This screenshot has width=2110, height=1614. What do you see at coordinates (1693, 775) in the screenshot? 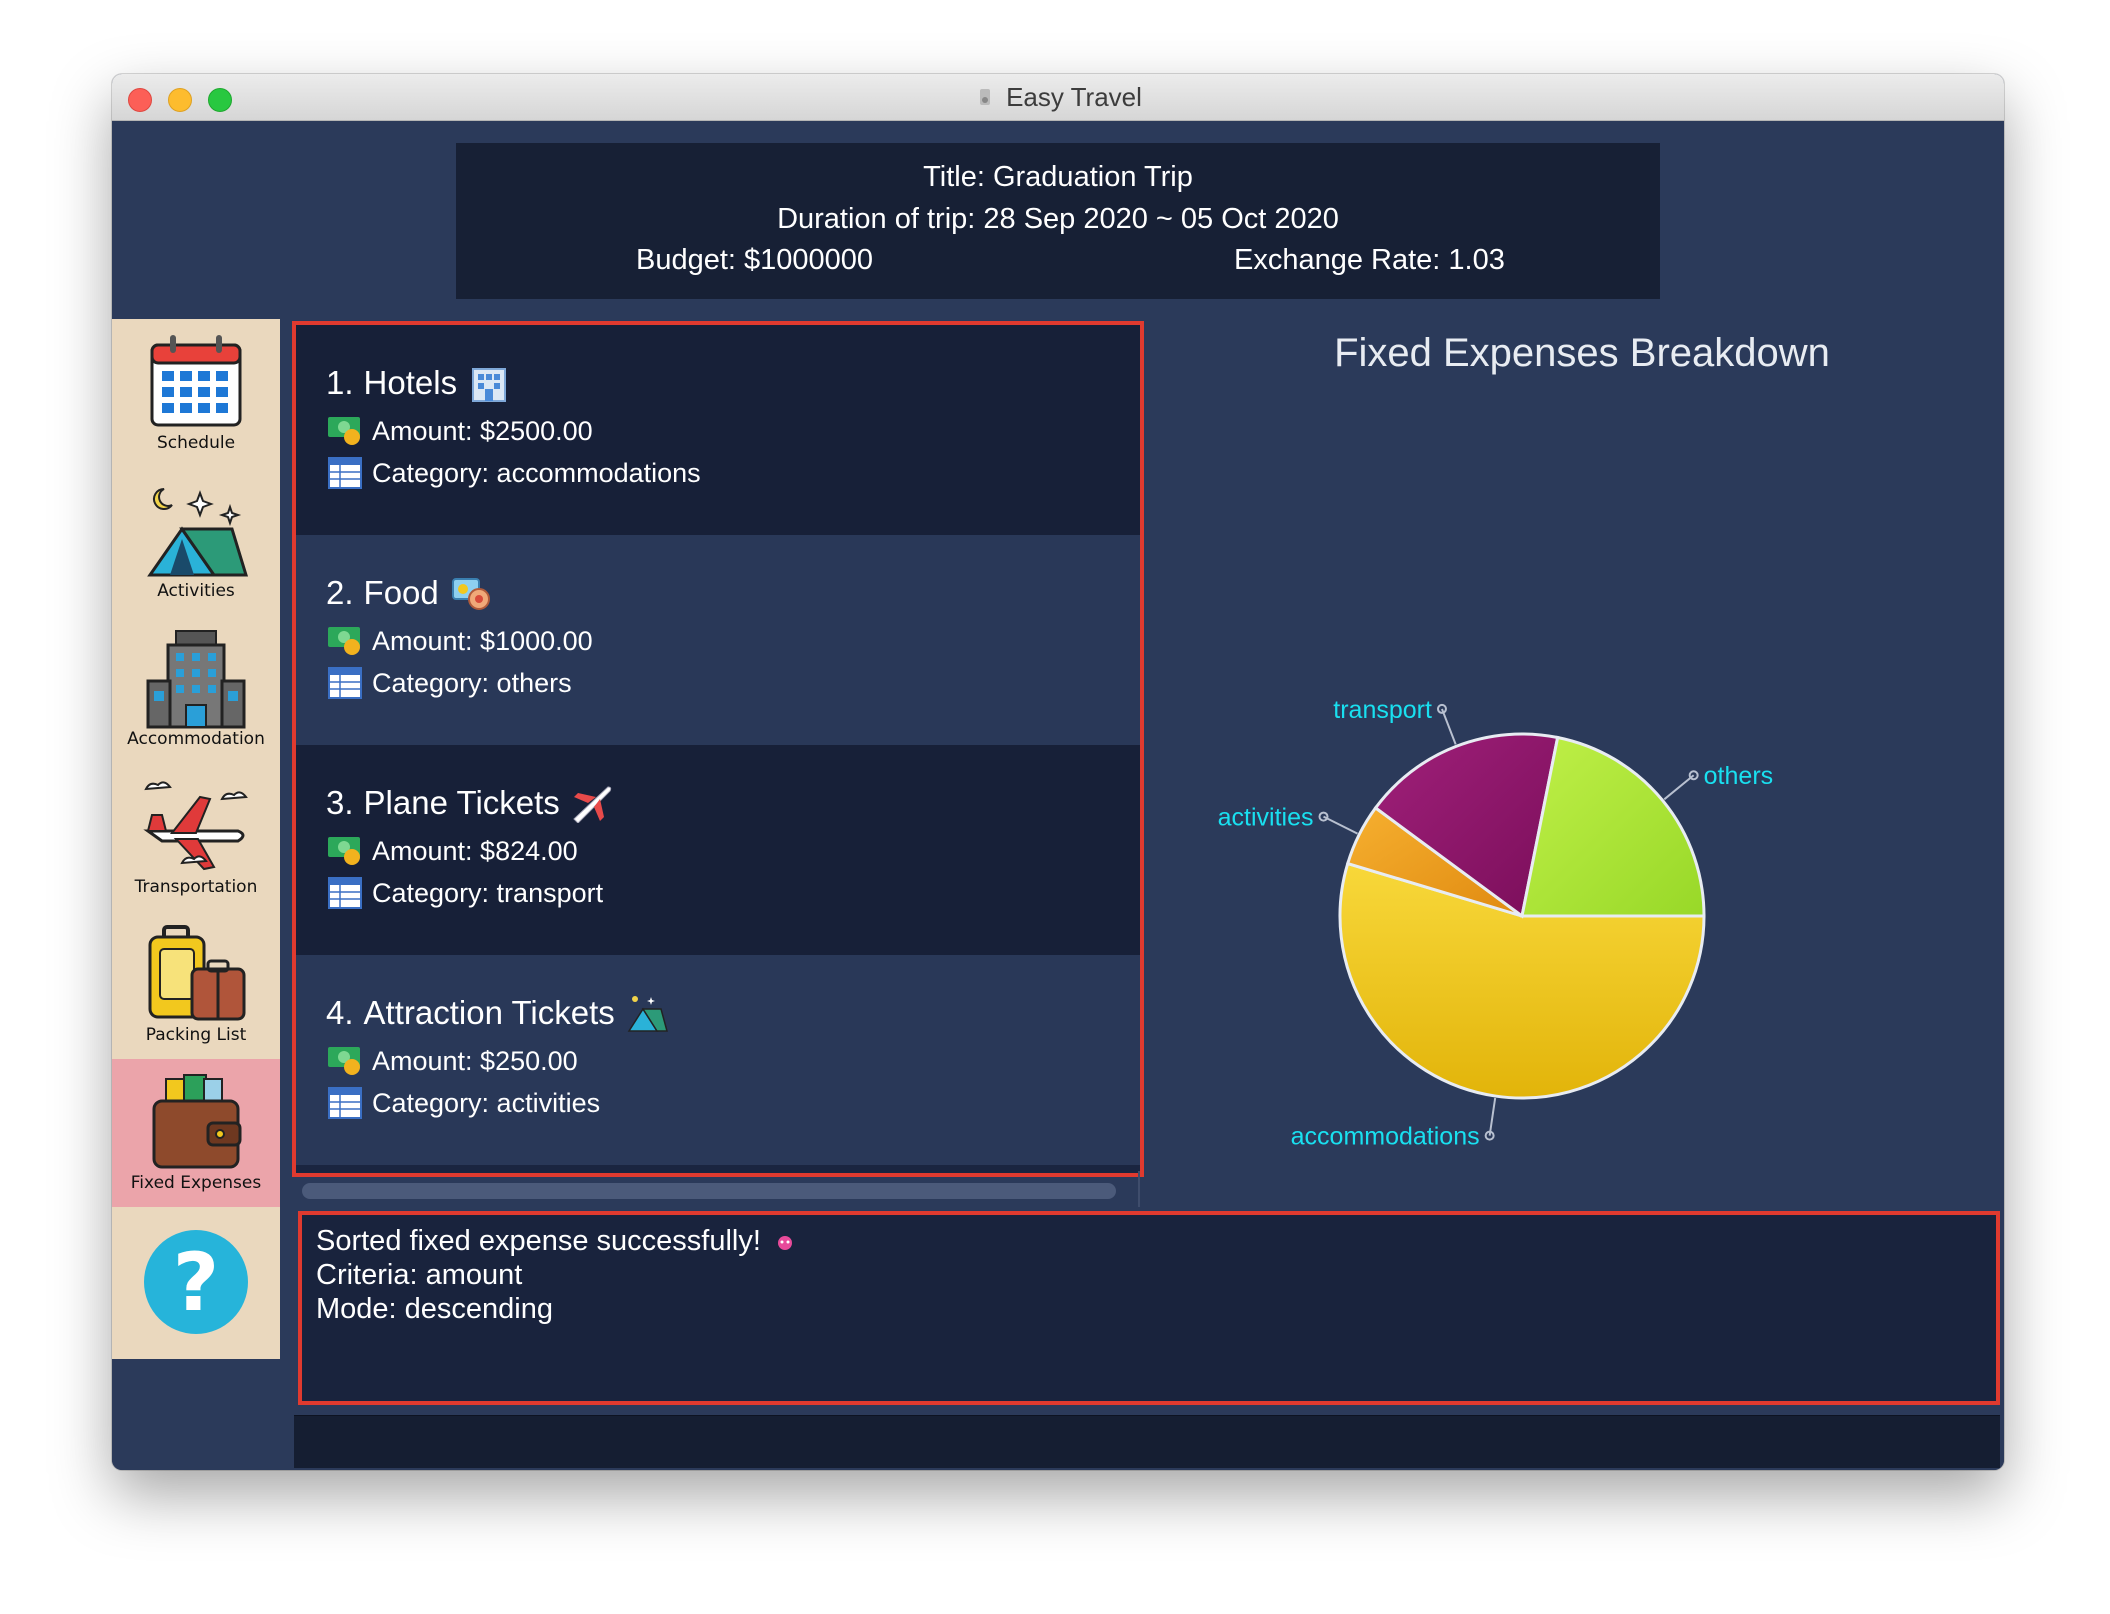
I see `pie-label-dot` at bounding box center [1693, 775].